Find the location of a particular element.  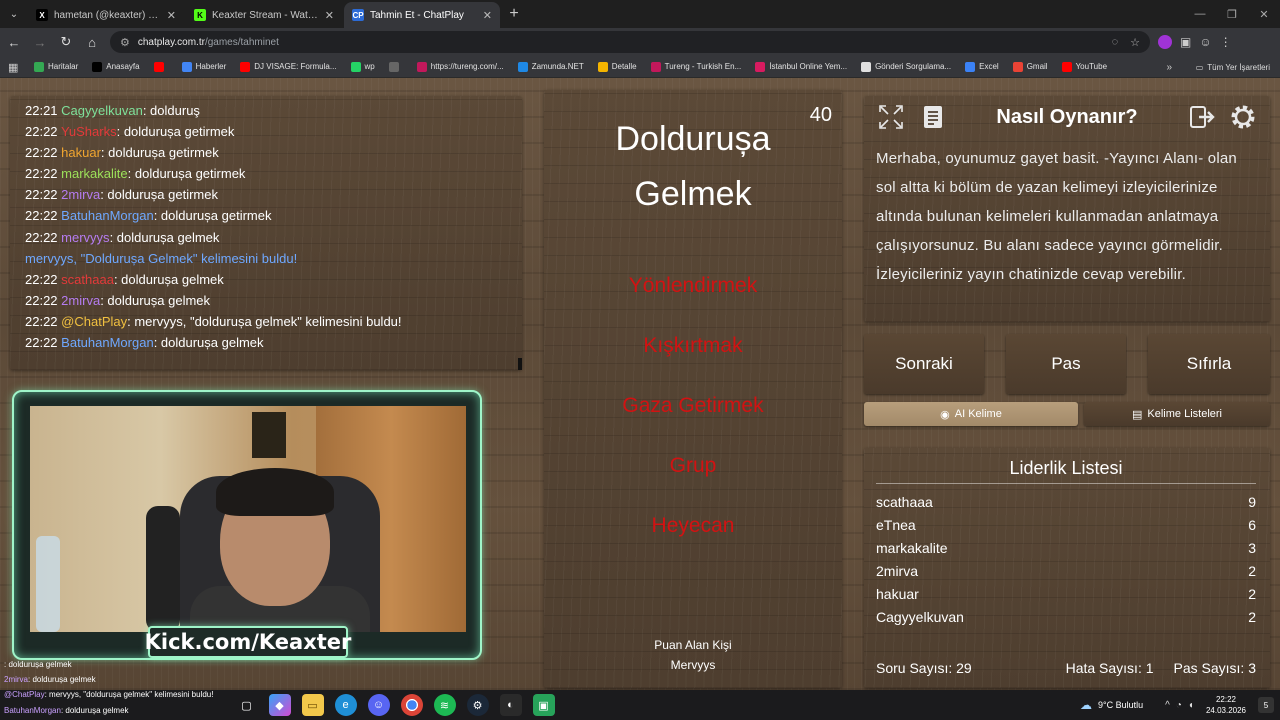

discord-icon: ☺ is located at coordinates (378, 705).